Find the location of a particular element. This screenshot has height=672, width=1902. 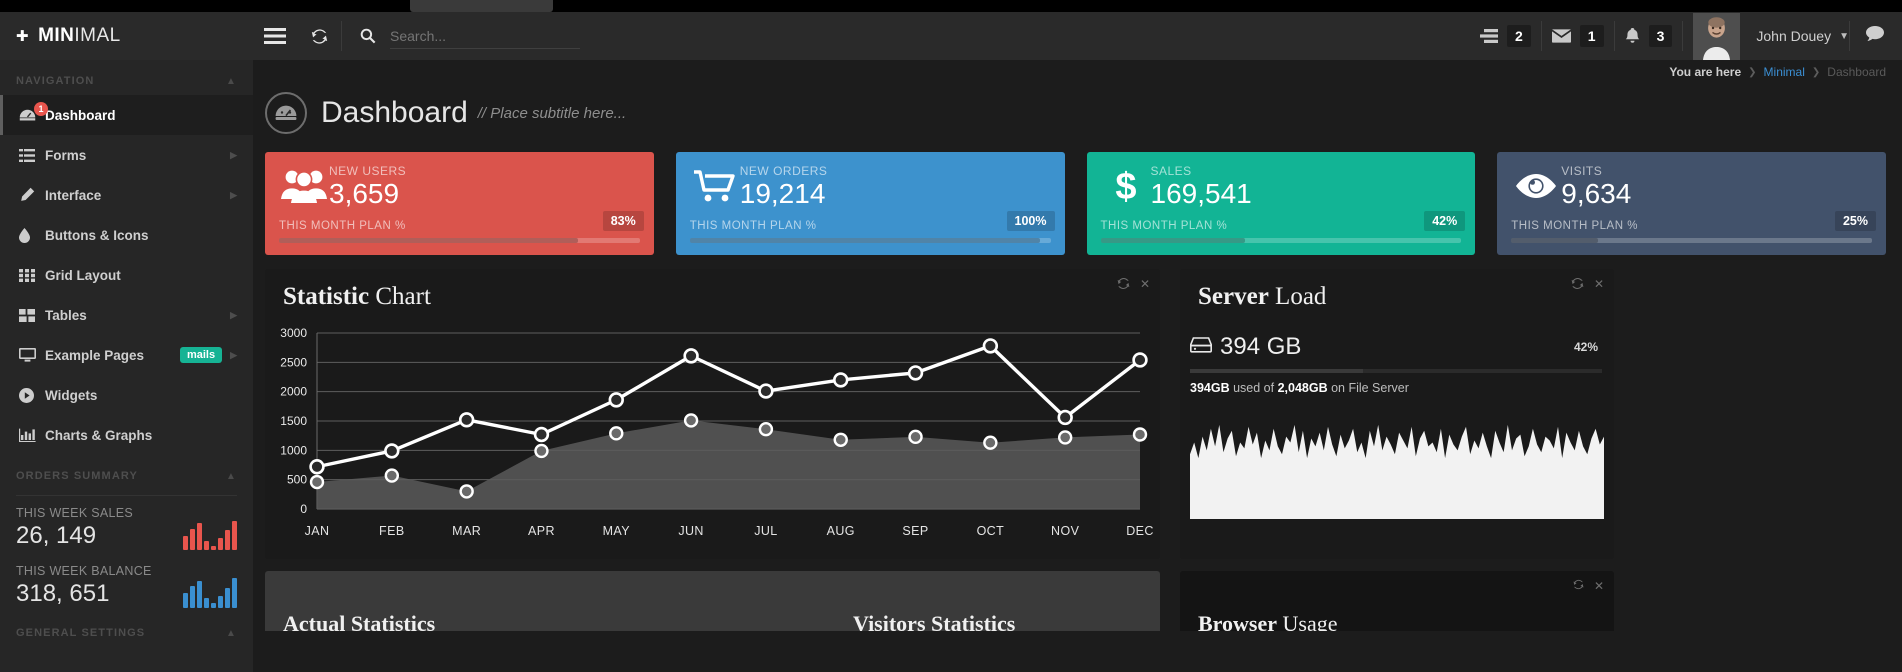

search-input is located at coordinates (485, 36).